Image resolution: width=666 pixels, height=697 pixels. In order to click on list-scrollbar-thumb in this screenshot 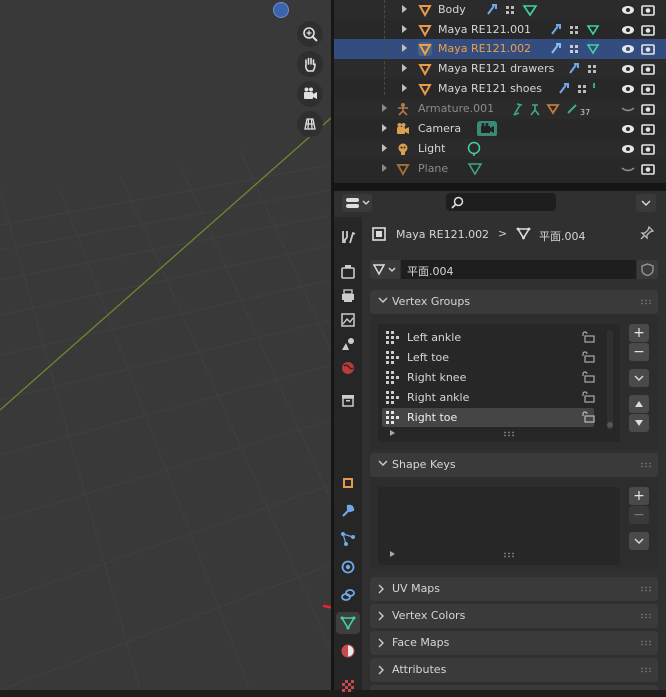, I will do `click(610, 425)`.